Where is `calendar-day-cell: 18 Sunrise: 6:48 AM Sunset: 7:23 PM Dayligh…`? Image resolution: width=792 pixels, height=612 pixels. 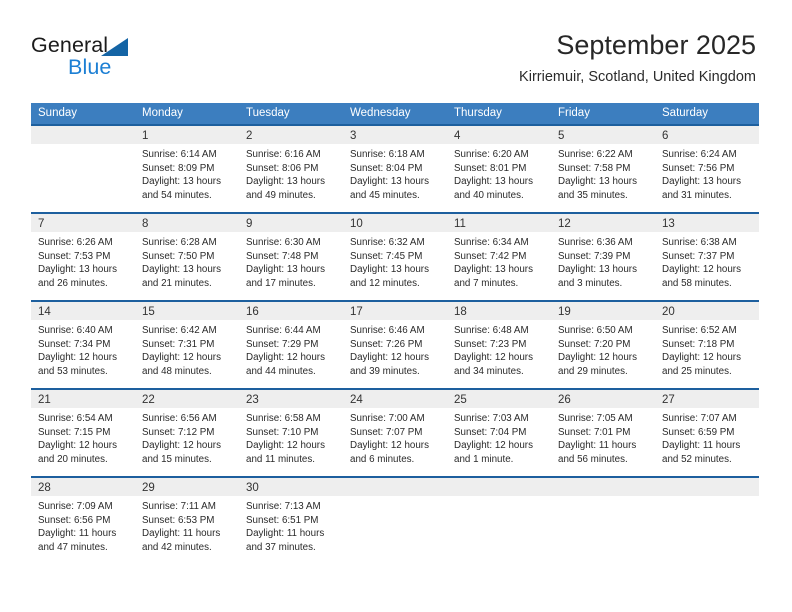 calendar-day-cell: 18 Sunrise: 6:48 AM Sunset: 7:23 PM Dayligh… is located at coordinates (499, 345).